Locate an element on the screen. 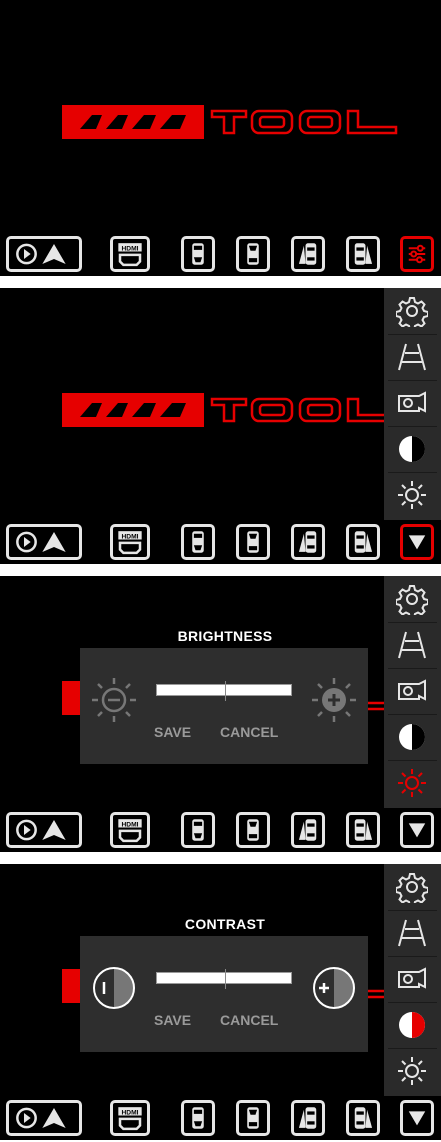  contrast-slider is located at coordinates (224, 979).